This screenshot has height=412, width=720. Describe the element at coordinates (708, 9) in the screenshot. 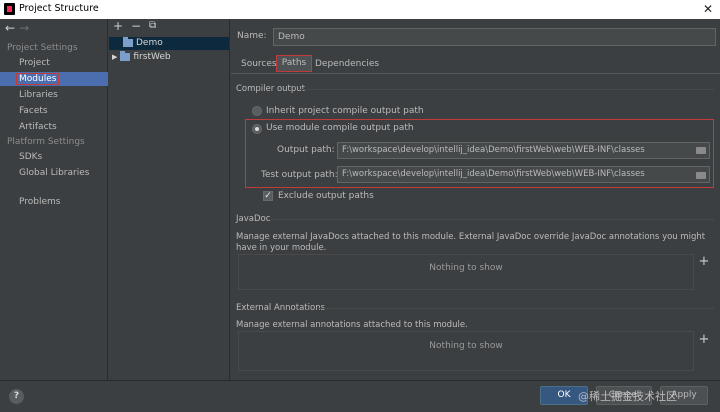

I see `close-icon: ✕` at that location.